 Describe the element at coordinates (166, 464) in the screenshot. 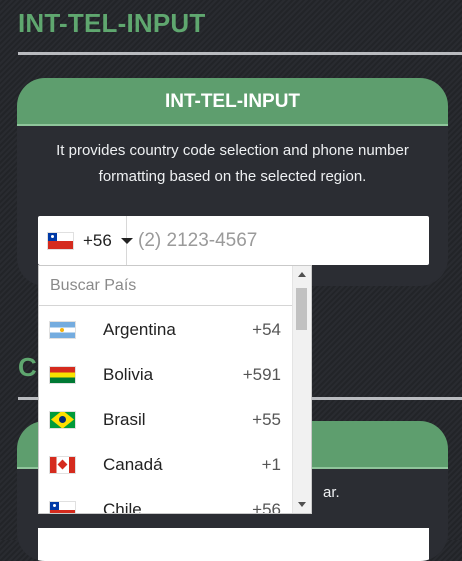

I see `country-option-canada: Canadá +1` at that location.